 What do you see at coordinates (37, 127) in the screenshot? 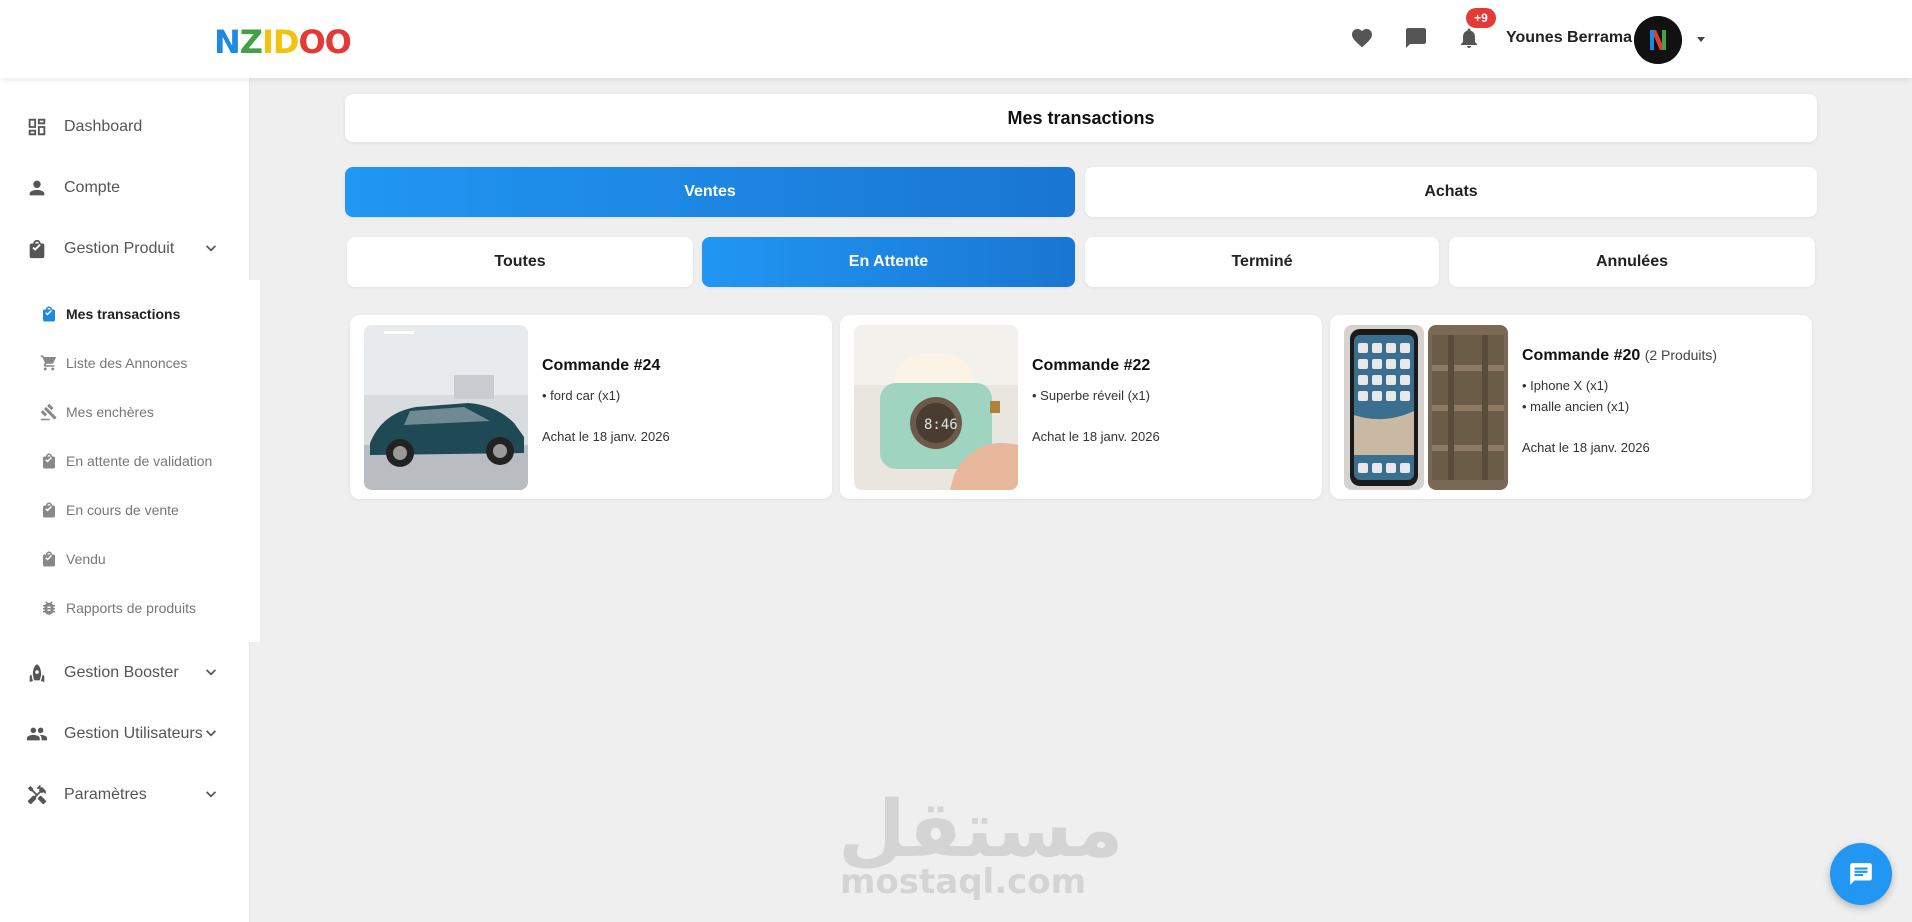
I see `dashboard-icon` at bounding box center [37, 127].